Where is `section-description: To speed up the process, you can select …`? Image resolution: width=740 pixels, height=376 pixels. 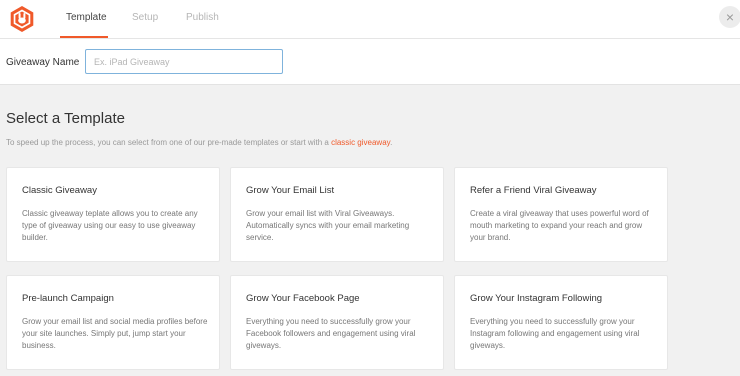 section-description: To speed up the process, you can select … is located at coordinates (199, 142).